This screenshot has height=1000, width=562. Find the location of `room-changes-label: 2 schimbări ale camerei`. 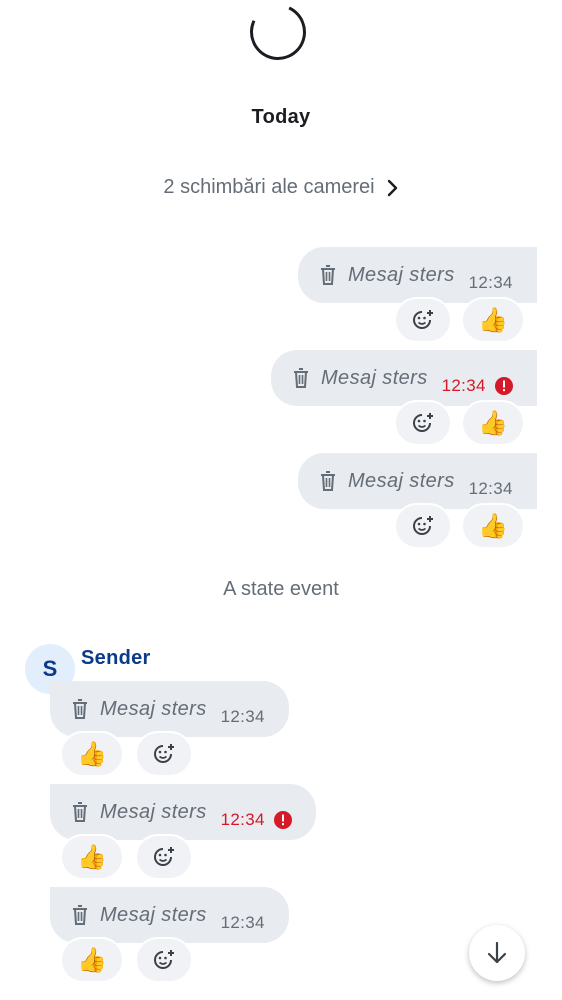

room-changes-label: 2 schimbări ale camerei is located at coordinates (269, 187).